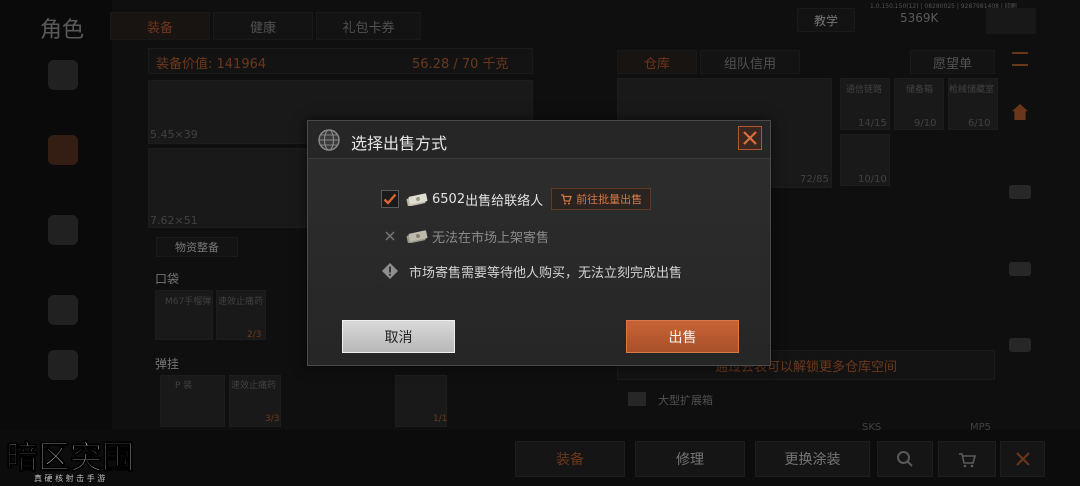 This screenshot has height=486, width=1080. I want to click on sell-to-contact-checkbox, so click(390, 199).